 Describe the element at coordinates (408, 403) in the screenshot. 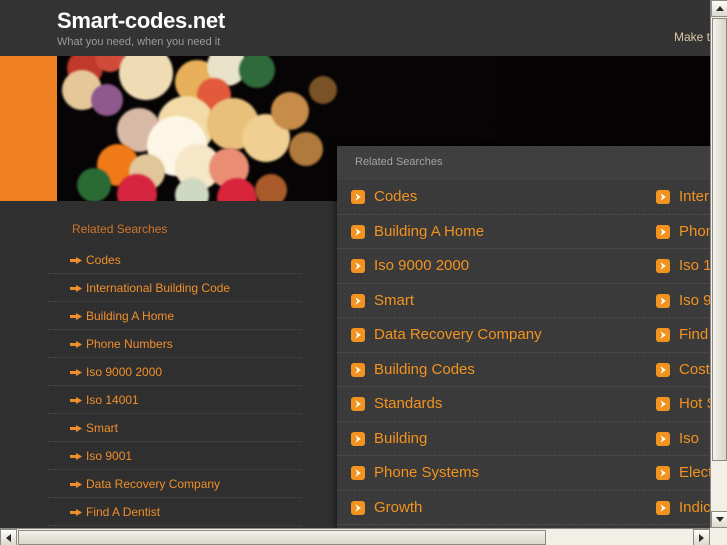

I see `popup-item-label: Standards` at that location.